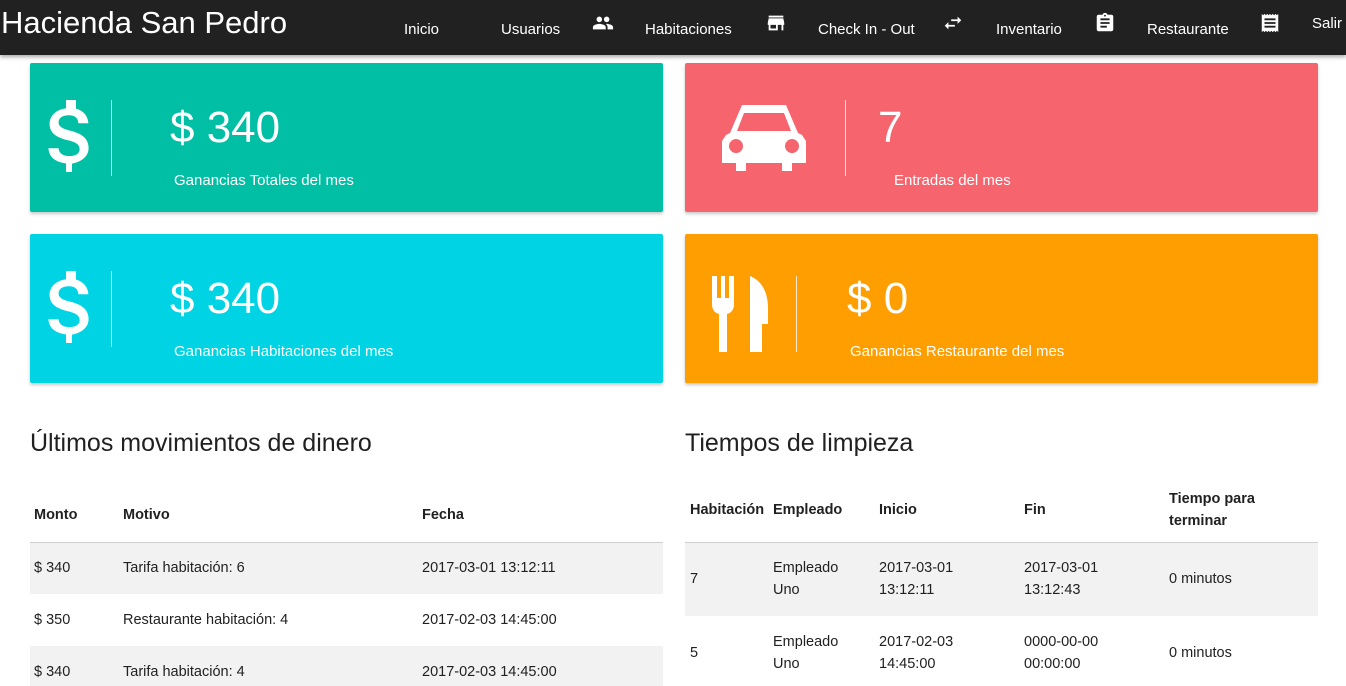 The height and width of the screenshot is (686, 1346). I want to click on nav-inventario: Inventario, so click(1029, 30).